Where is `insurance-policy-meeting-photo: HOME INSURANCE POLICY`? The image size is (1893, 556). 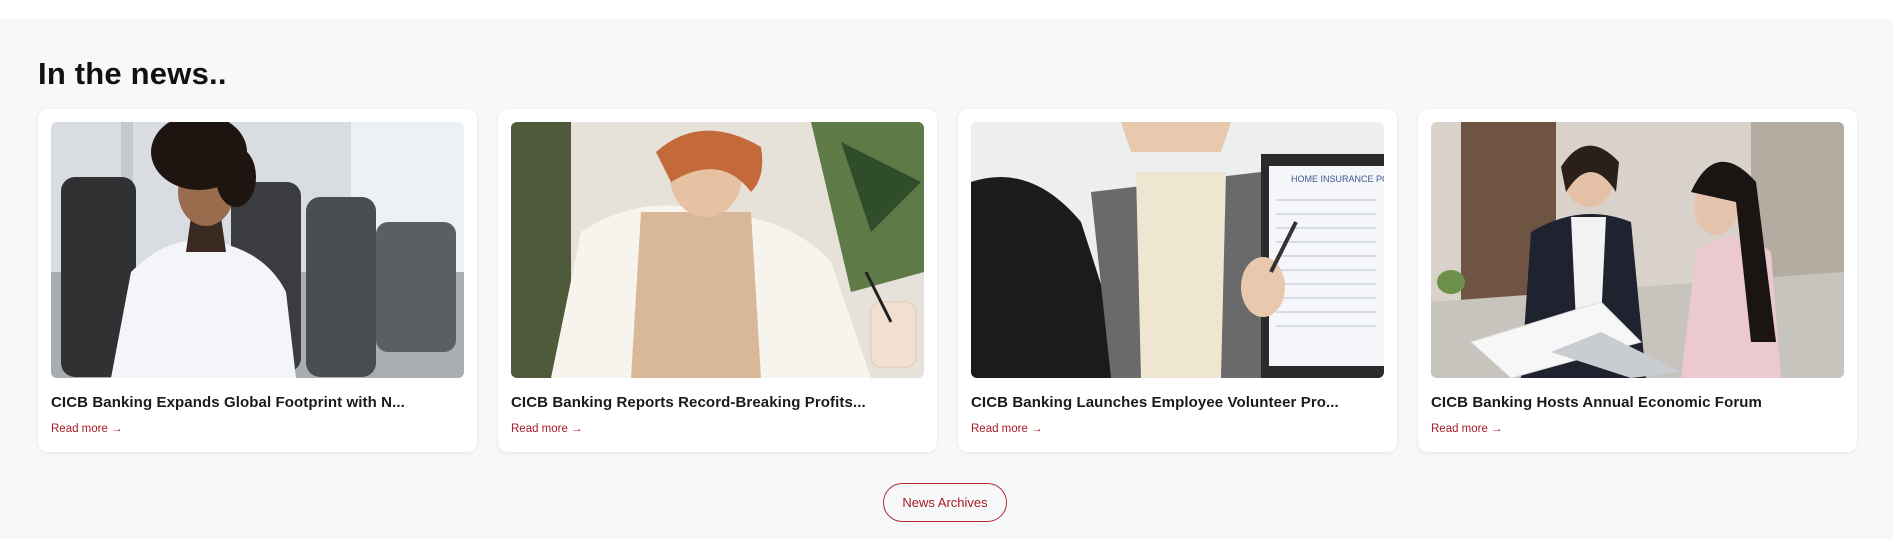 insurance-policy-meeting-photo: HOME INSURANCE POLICY is located at coordinates (1177, 250).